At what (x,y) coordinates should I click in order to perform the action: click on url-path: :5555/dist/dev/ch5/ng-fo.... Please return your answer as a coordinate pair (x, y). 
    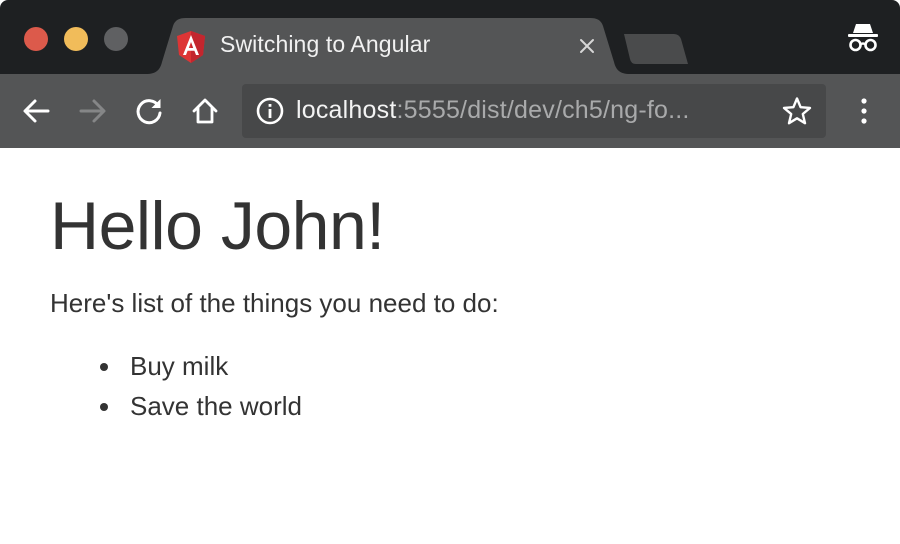
    Looking at the image, I should click on (543, 110).